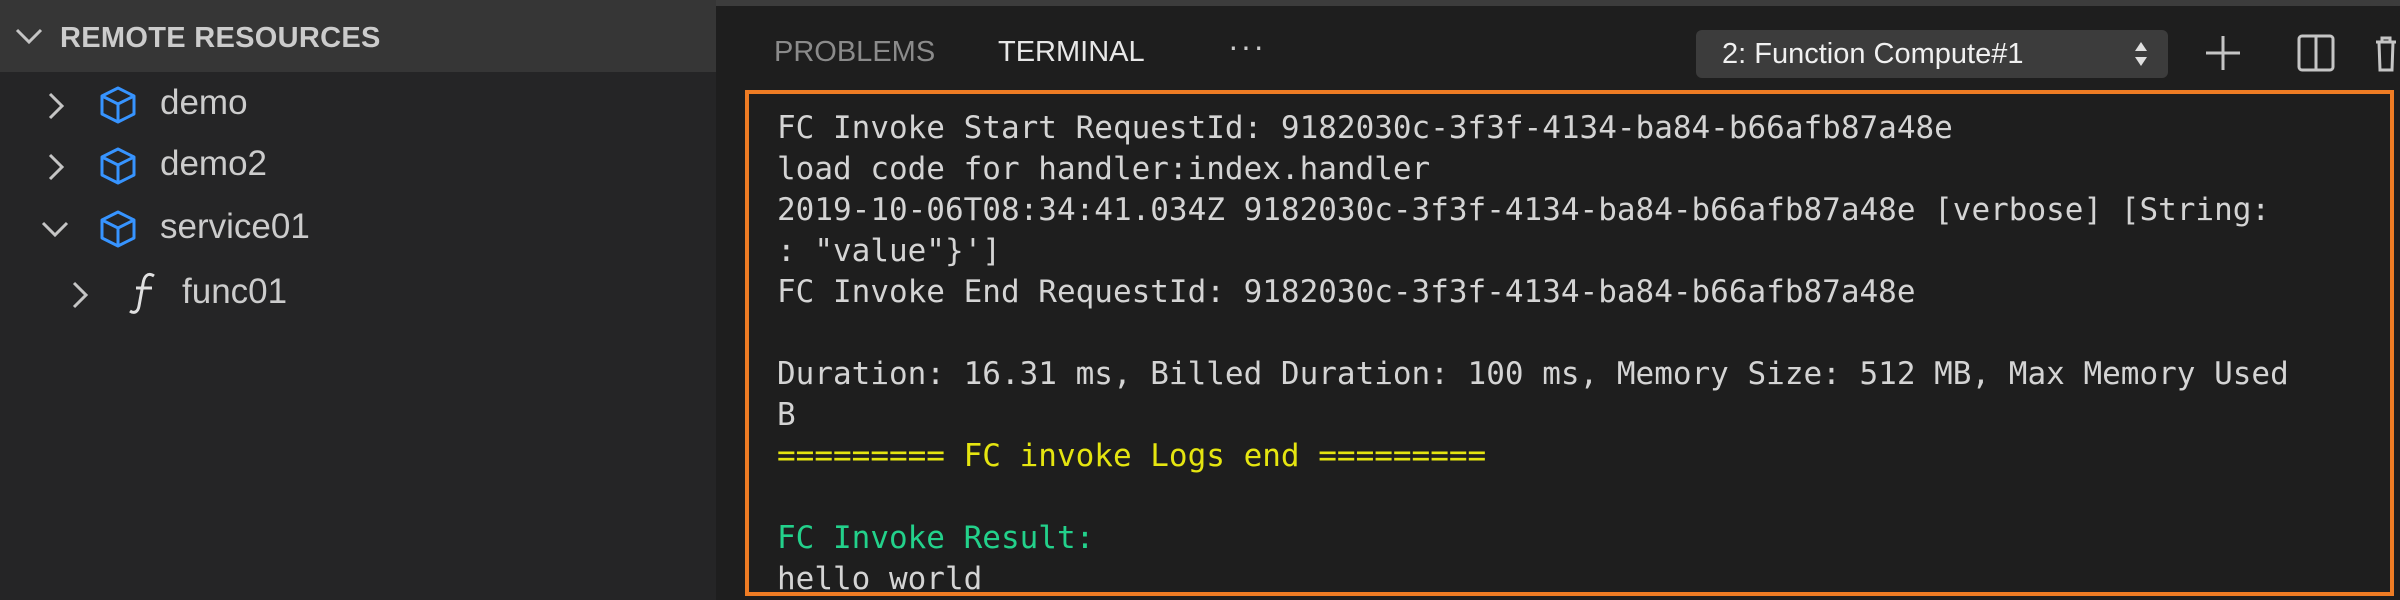 This screenshot has width=2400, height=600. I want to click on tree-item-label: demo2, so click(214, 163).